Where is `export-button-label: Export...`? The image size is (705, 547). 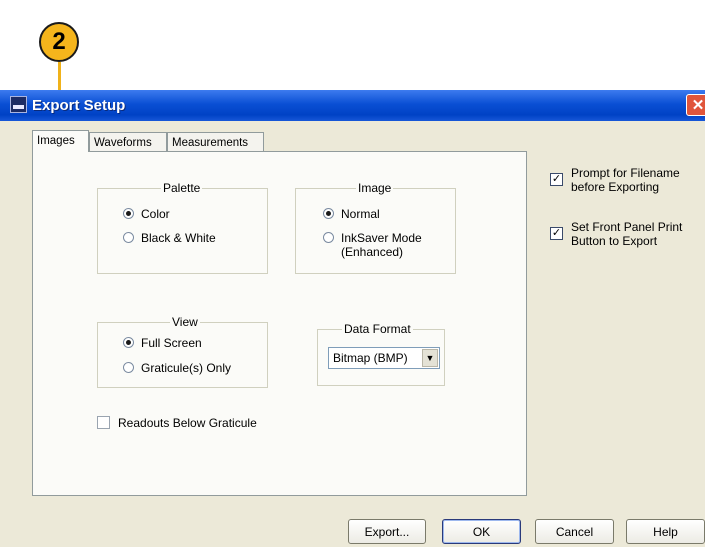 export-button-label: Export... is located at coordinates (387, 531).